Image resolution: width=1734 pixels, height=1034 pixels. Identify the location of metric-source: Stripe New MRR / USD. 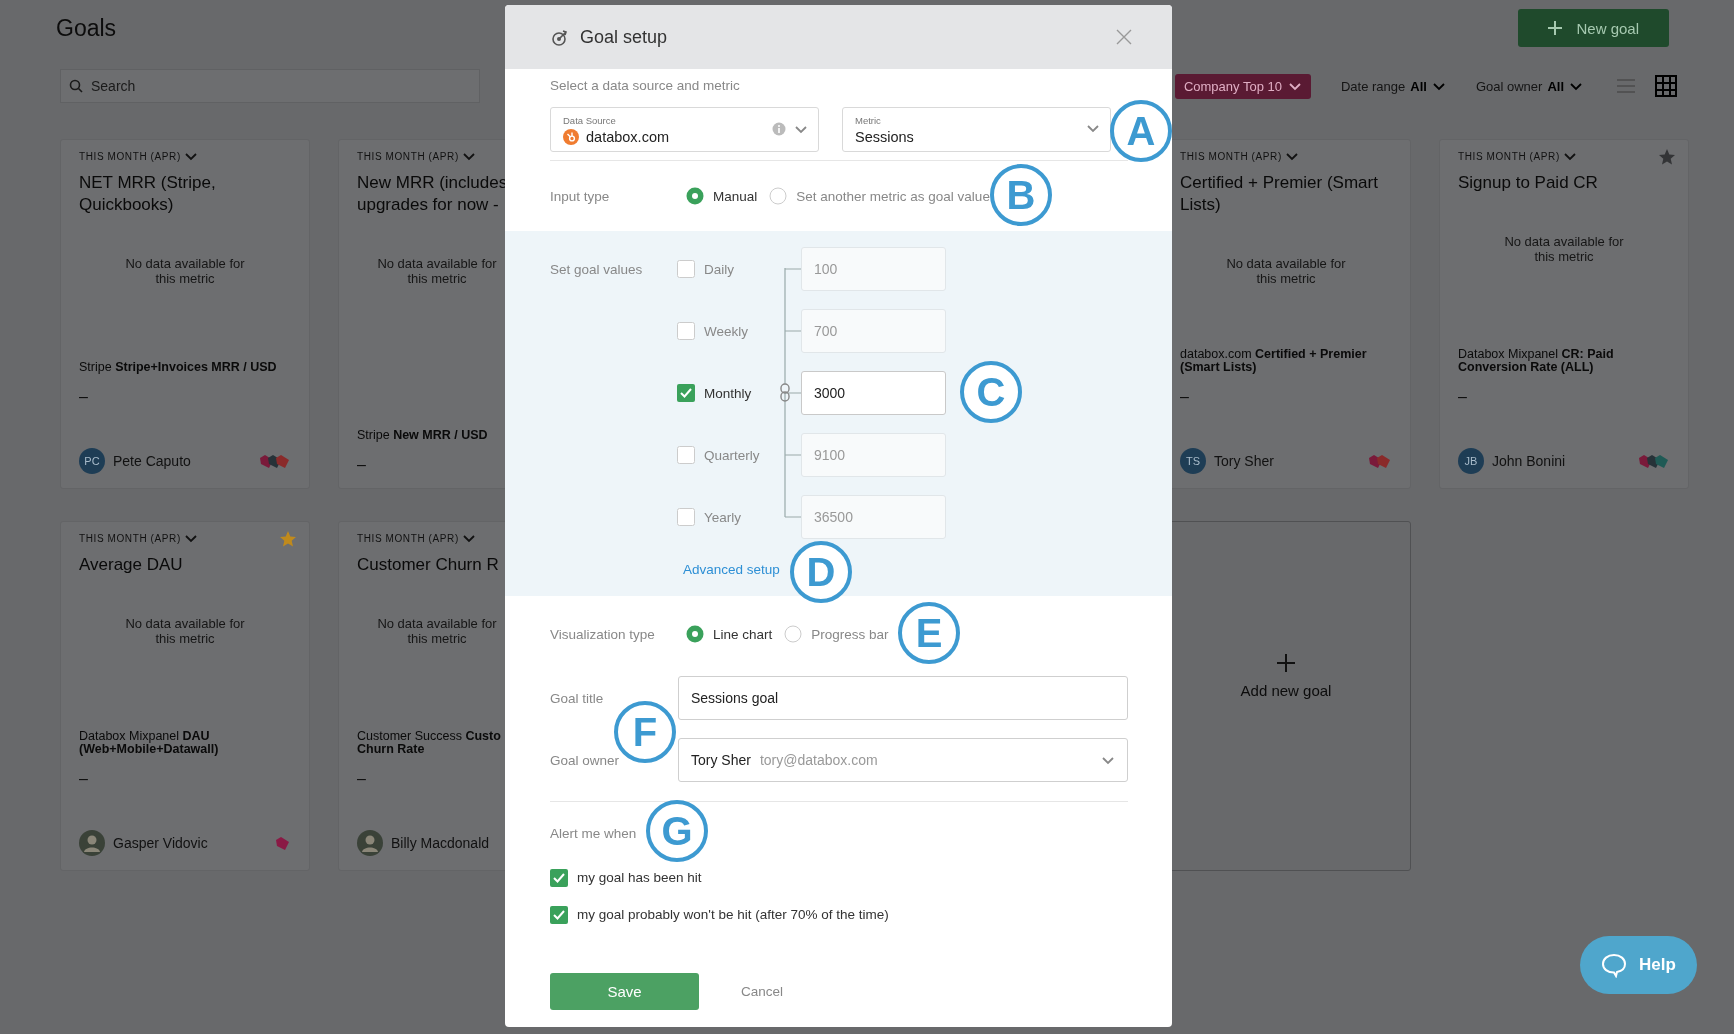
(423, 435).